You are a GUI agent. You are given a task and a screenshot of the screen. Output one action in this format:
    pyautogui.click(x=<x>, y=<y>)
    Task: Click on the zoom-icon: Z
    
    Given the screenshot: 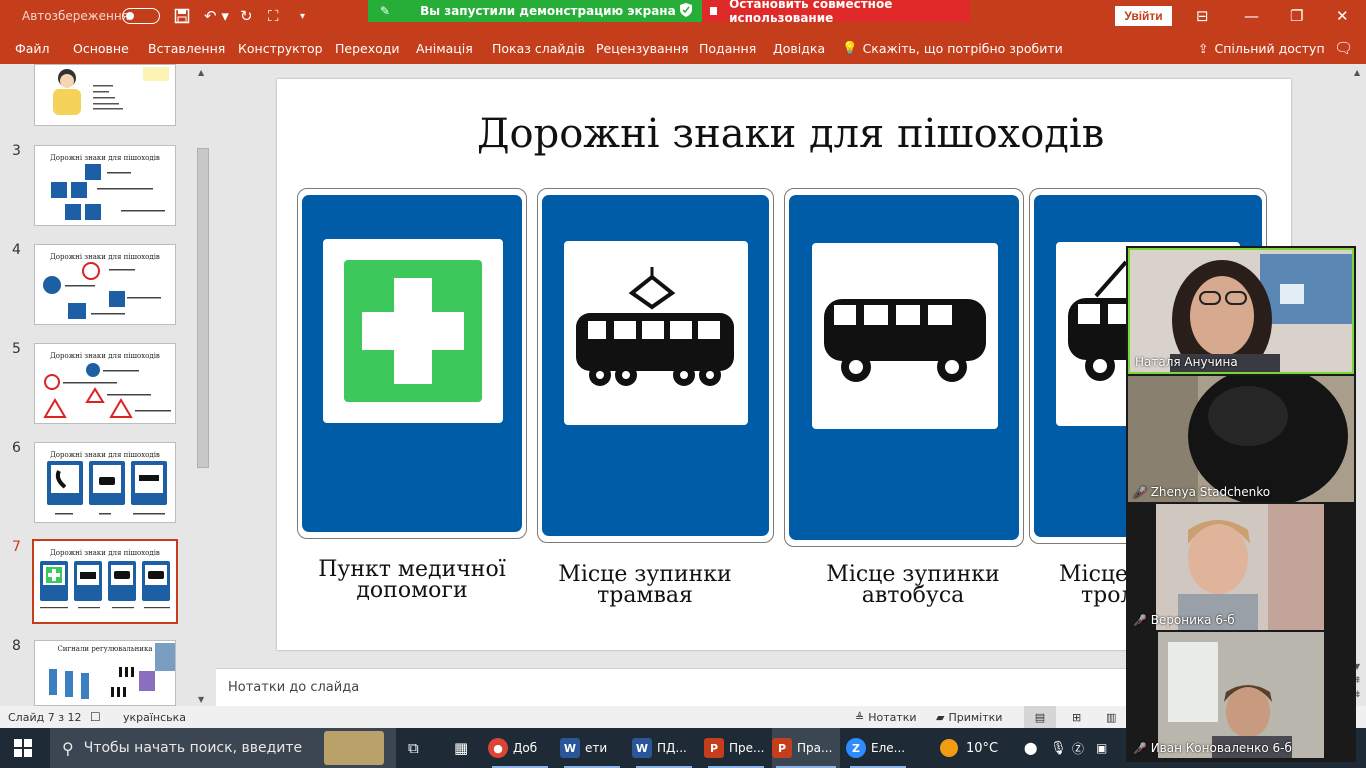 What is the action you would take?
    pyautogui.click(x=856, y=748)
    